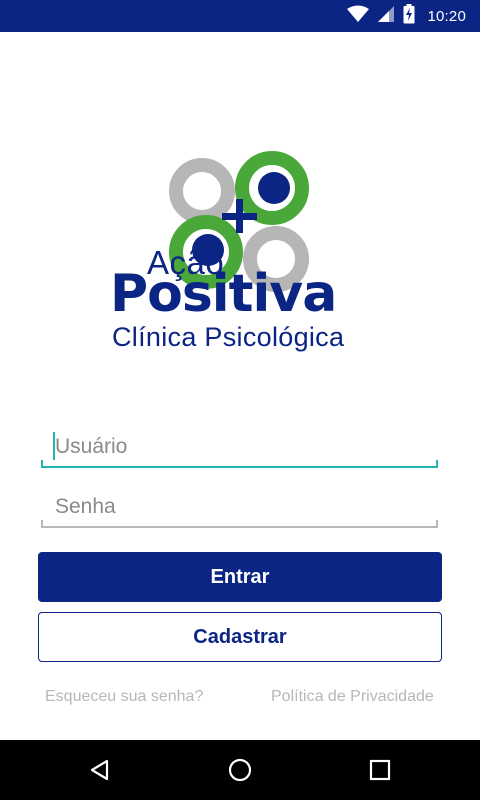 Image resolution: width=480 pixels, height=800 pixels. What do you see at coordinates (386, 16) in the screenshot?
I see `signal-icon` at bounding box center [386, 16].